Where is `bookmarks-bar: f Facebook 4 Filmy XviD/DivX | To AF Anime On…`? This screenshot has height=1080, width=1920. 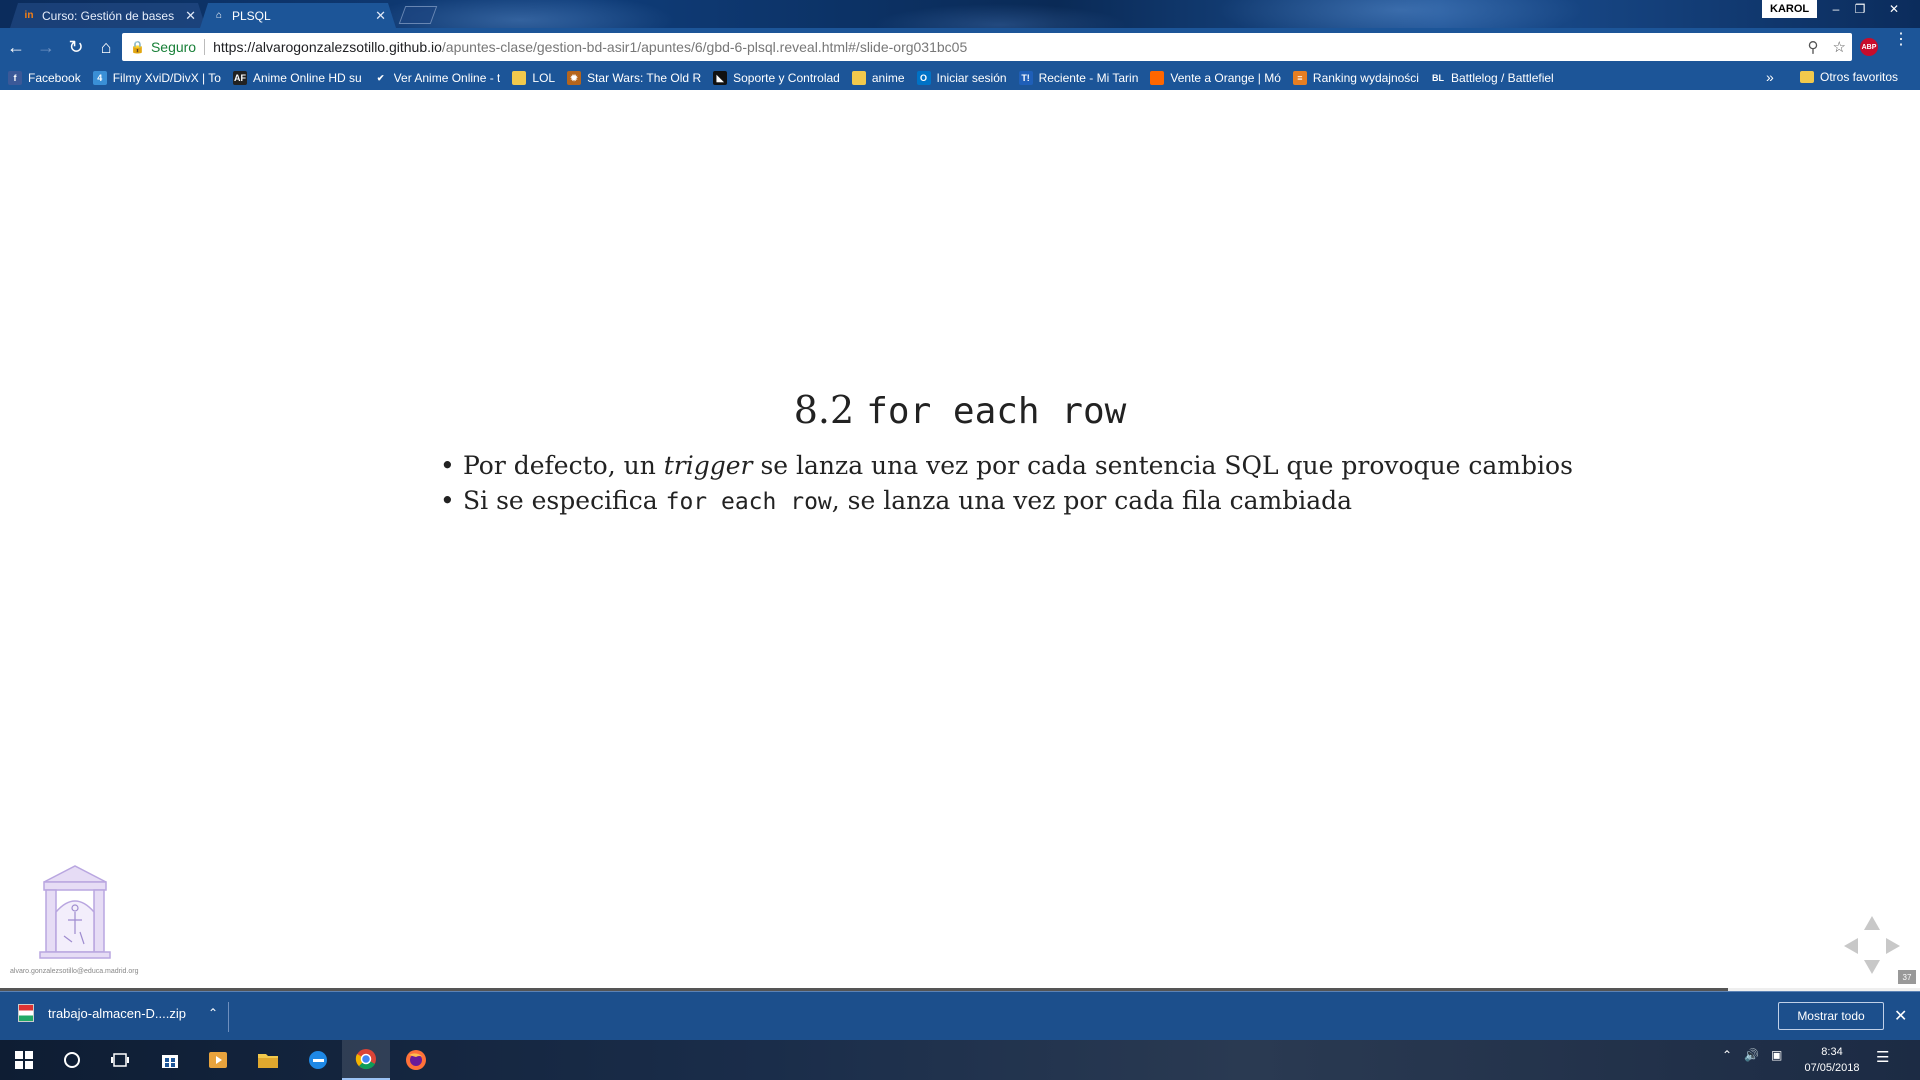
bookmarks-bar: f Facebook 4 Filmy XviD/DivX | To AF Anime On… is located at coordinates (960, 78).